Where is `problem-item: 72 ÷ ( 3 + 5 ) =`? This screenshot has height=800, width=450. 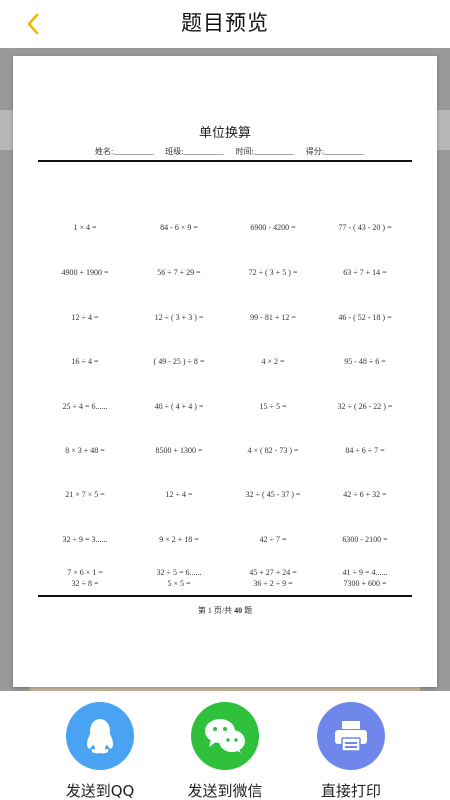 problem-item: 72 ÷ ( 3 + 5 ) = is located at coordinates (273, 272).